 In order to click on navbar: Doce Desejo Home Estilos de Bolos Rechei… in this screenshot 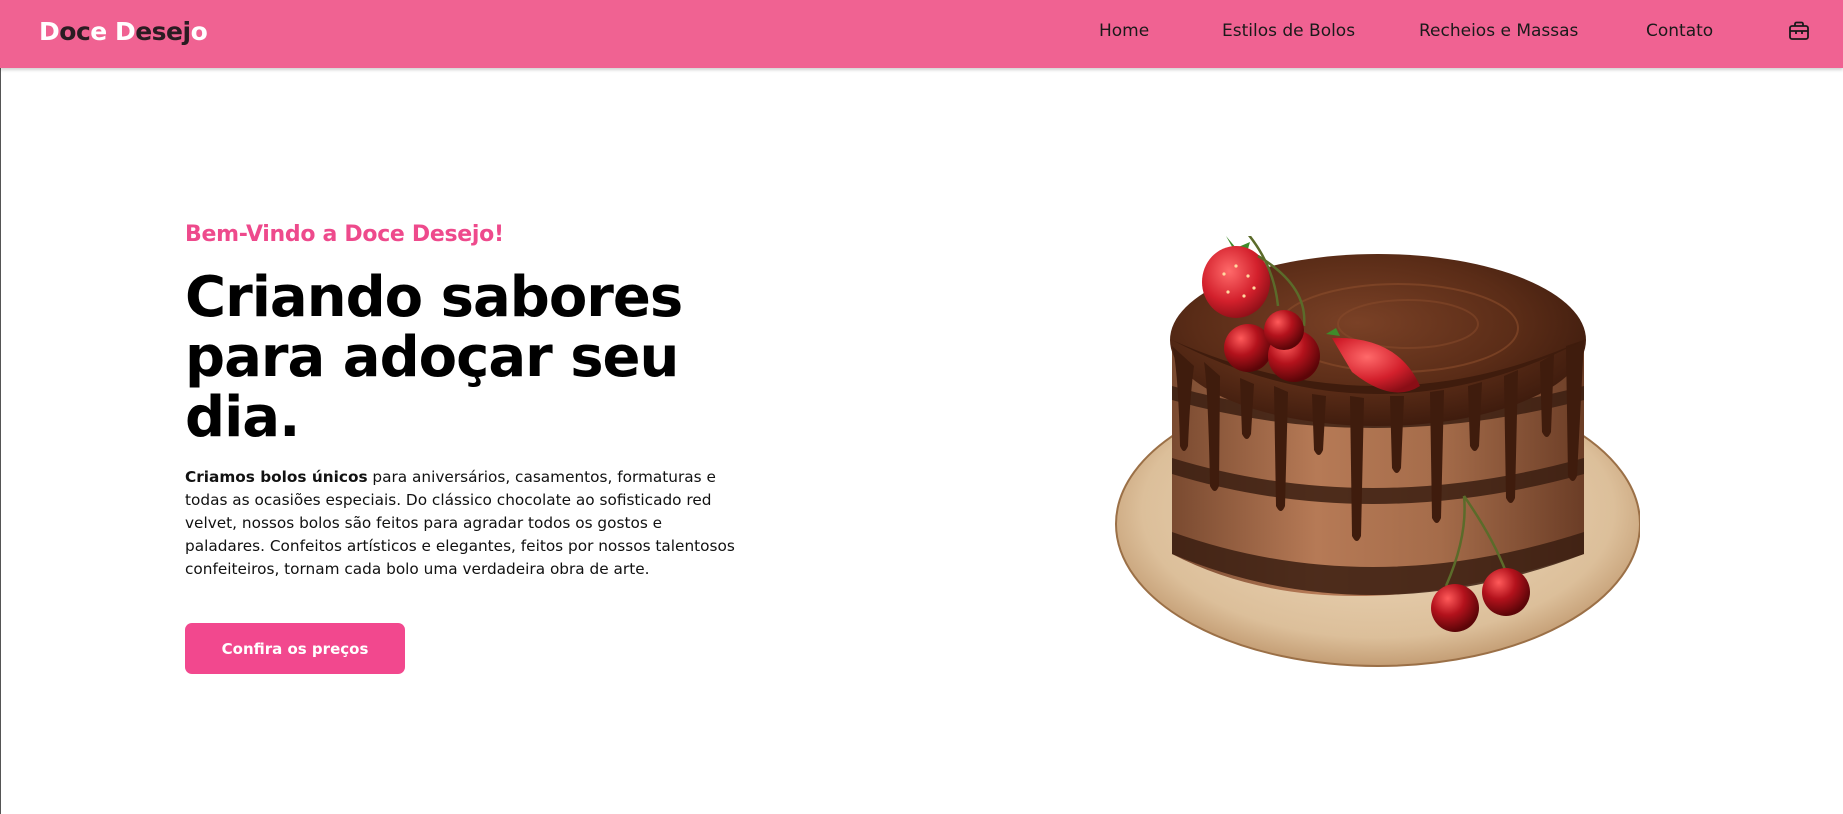, I will do `click(921, 34)`.